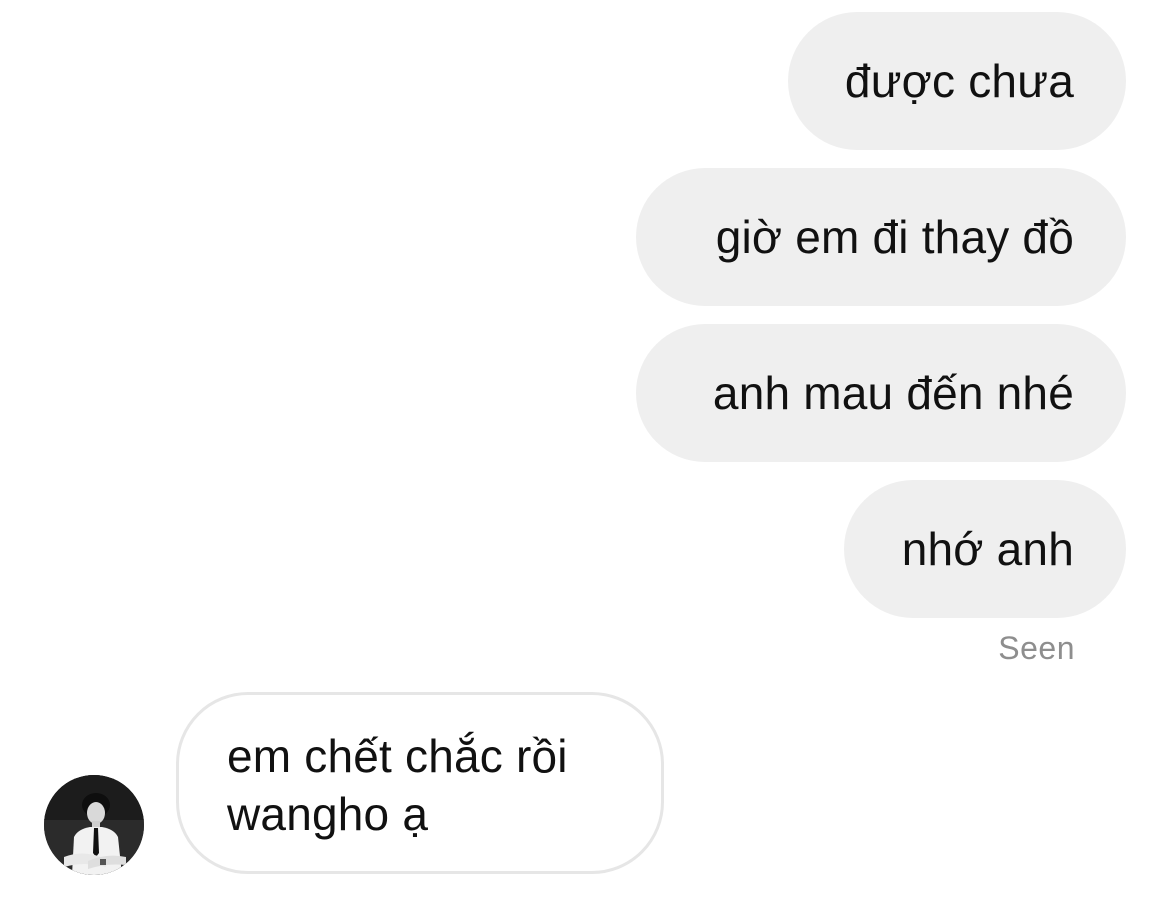 This screenshot has height=898, width=1170. I want to click on sent-message-text: anh mau đến nhé, so click(893, 393).